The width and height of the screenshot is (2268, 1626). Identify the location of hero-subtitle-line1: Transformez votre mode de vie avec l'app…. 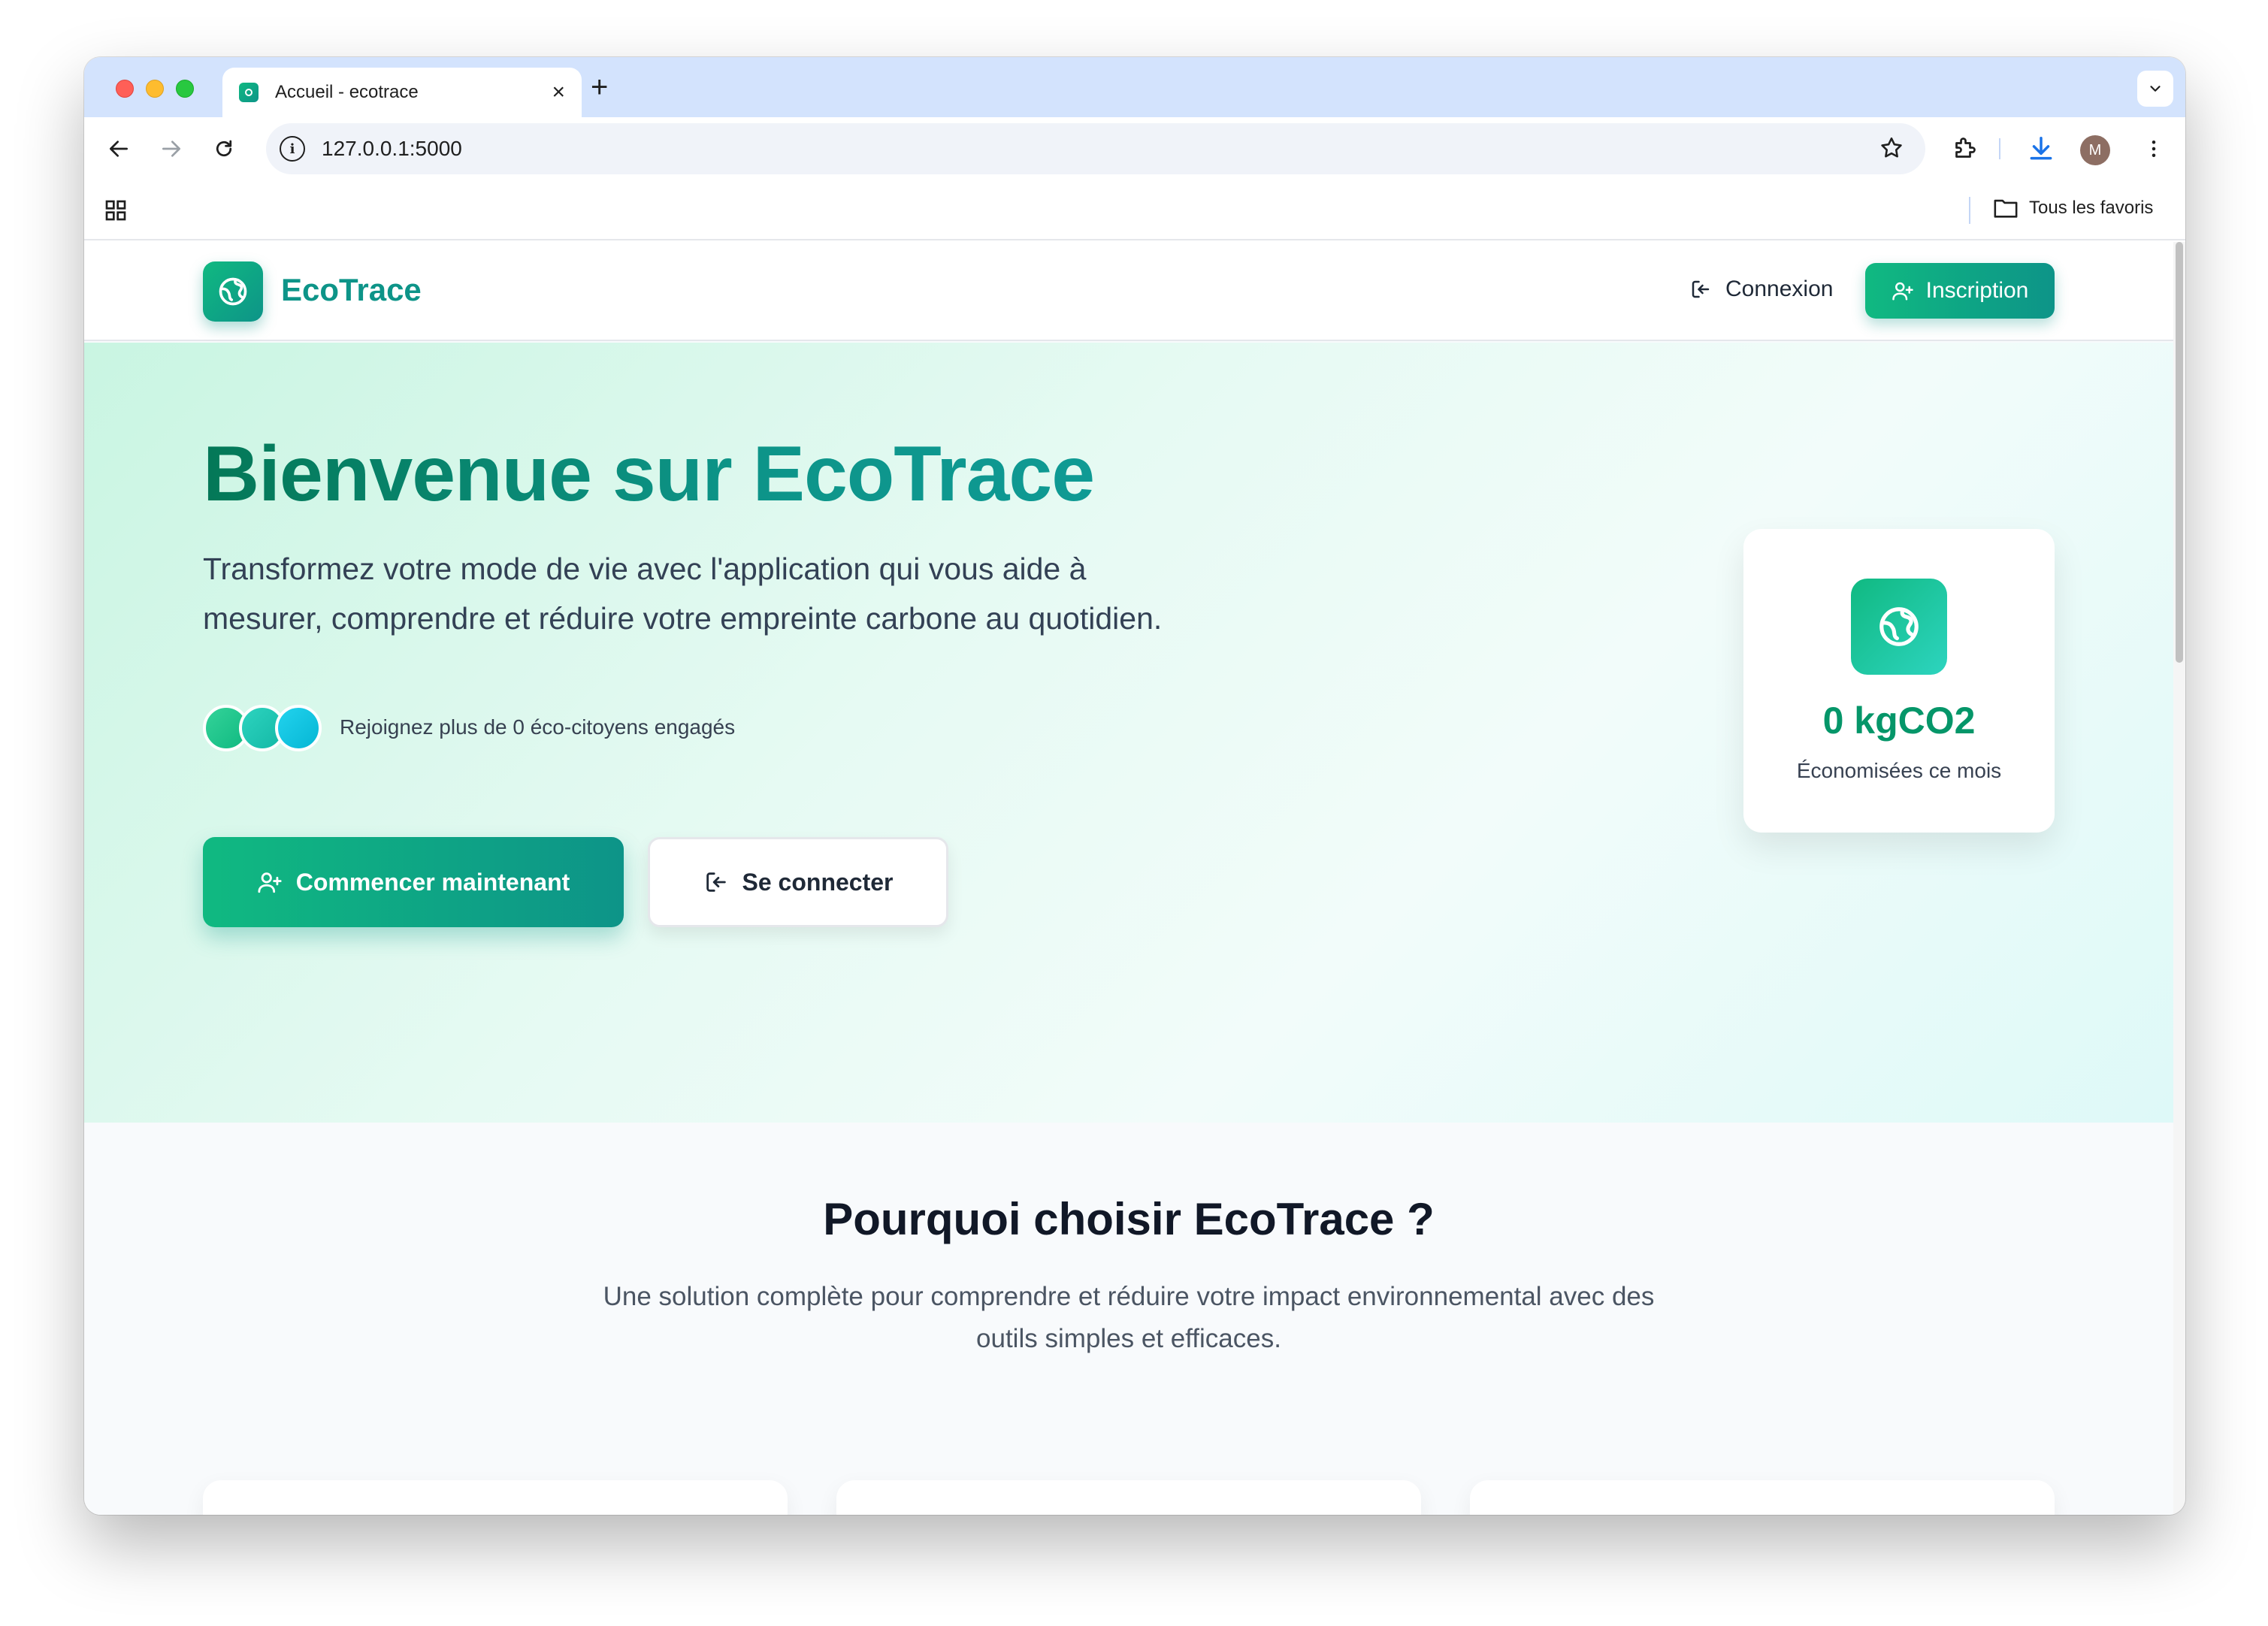
(645, 569).